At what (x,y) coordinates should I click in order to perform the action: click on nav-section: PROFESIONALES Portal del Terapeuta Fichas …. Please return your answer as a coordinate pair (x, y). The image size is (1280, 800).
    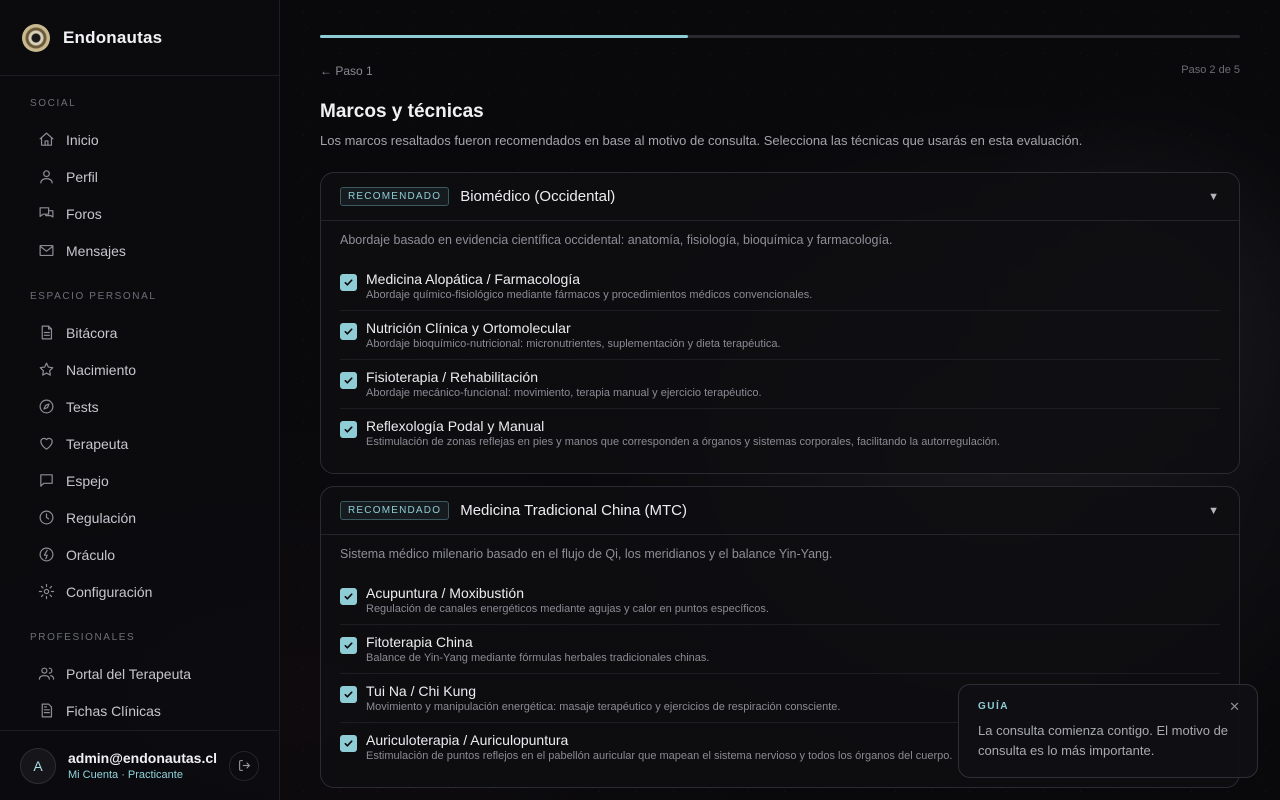
    Looking at the image, I should click on (139, 680).